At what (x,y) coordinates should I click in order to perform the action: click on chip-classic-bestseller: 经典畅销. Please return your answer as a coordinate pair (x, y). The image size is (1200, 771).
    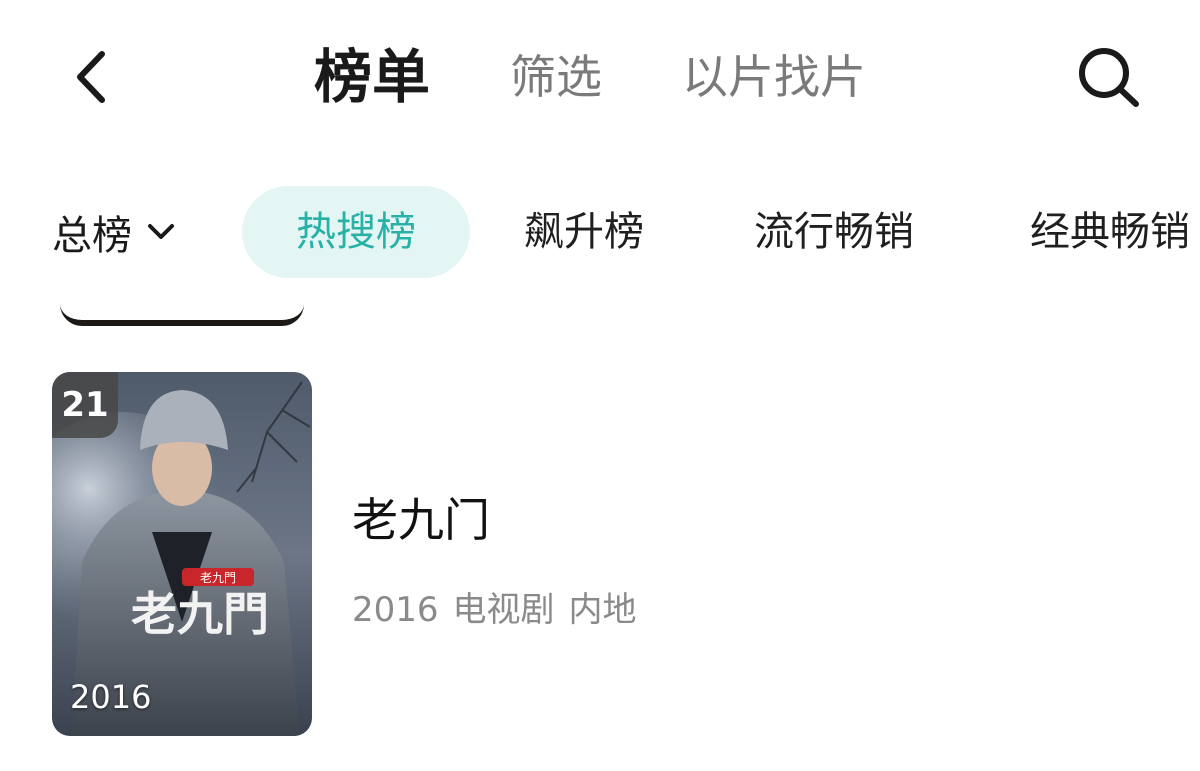
    Looking at the image, I should click on (1110, 232).